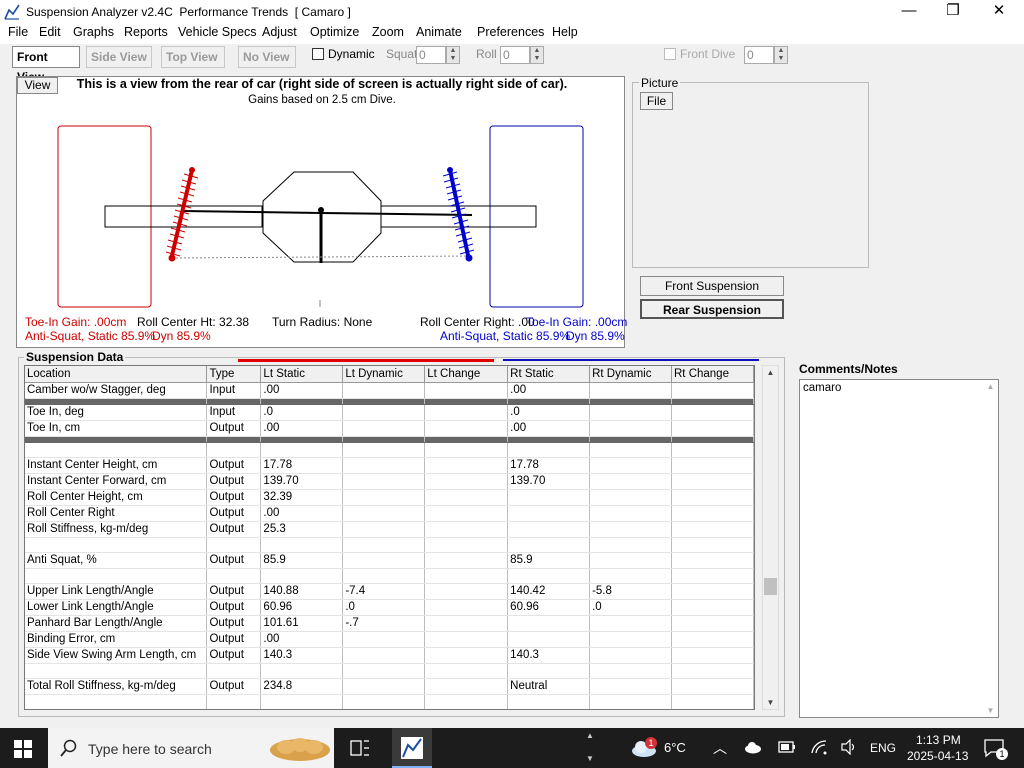 Image resolution: width=1024 pixels, height=768 pixels. Describe the element at coordinates (565, 32) in the screenshot. I see `menu-help: Help` at that location.